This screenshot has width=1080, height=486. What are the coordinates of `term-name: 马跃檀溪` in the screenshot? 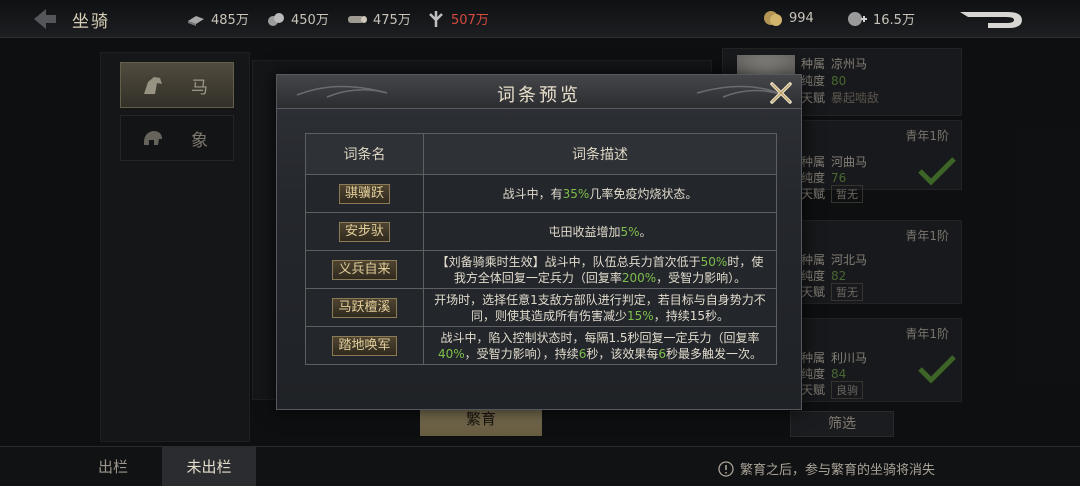 It's located at (364, 307).